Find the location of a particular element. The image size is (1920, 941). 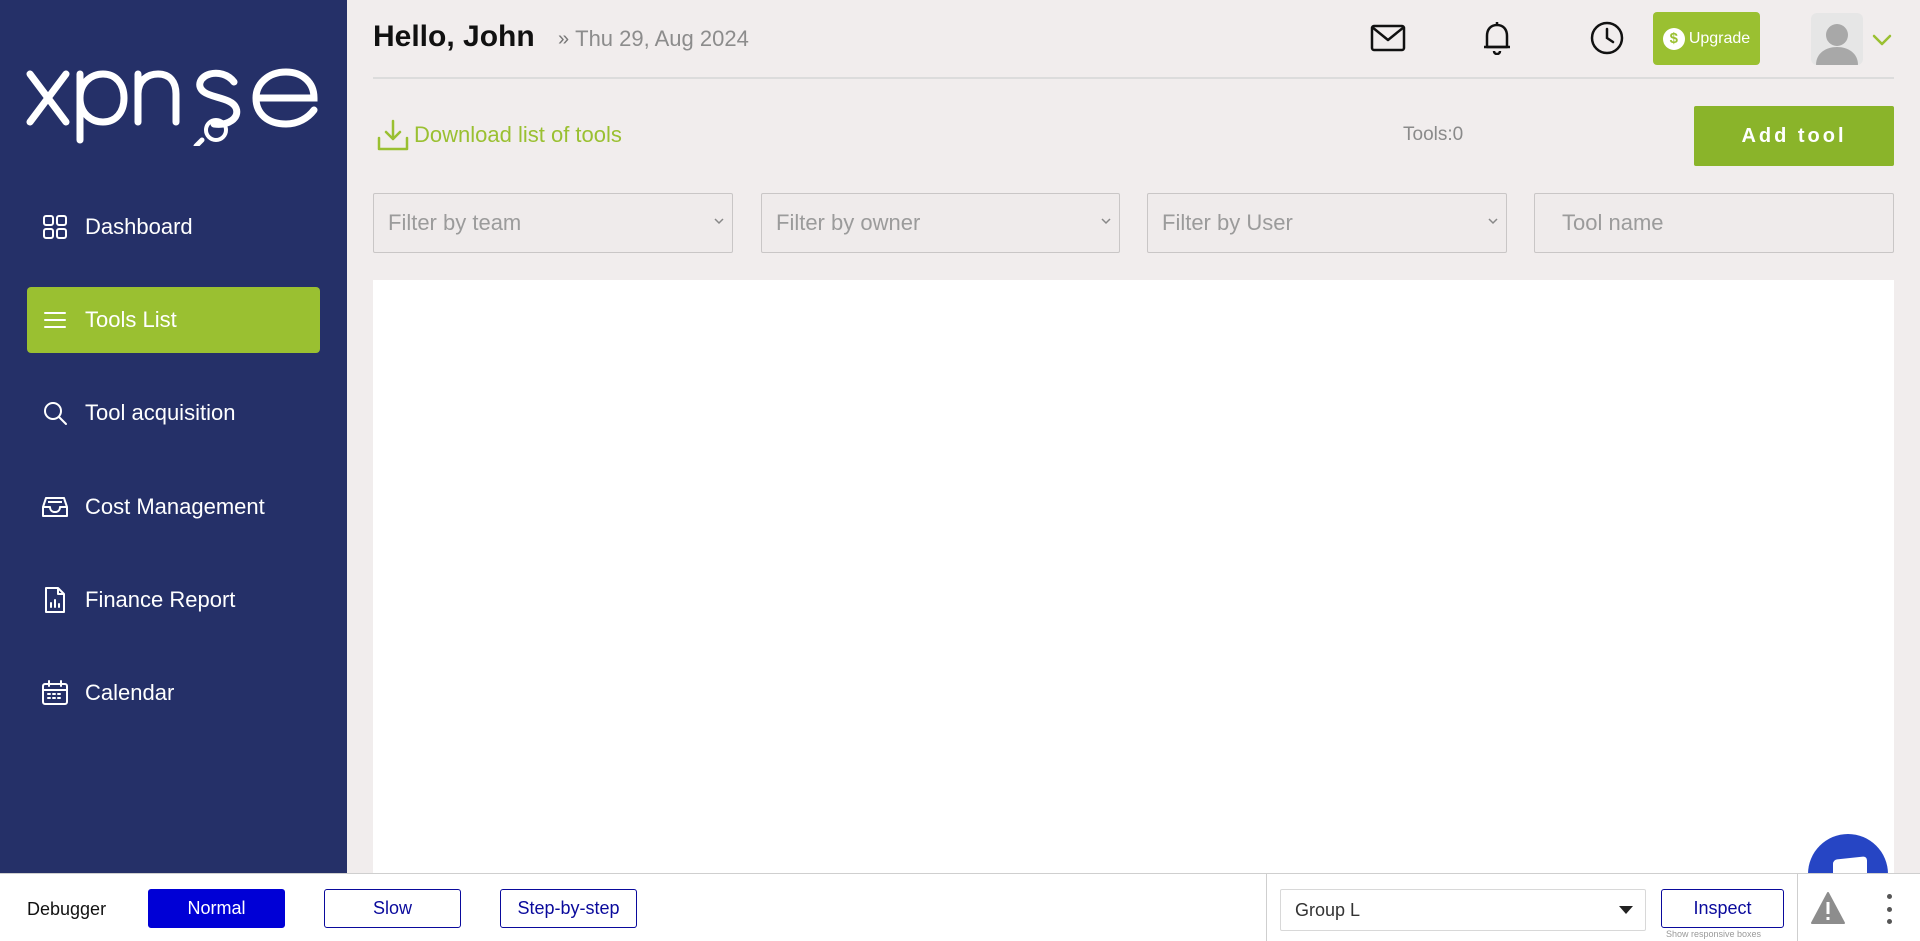

sidebar-item-dashboard: Dashboard is located at coordinates (173, 227).